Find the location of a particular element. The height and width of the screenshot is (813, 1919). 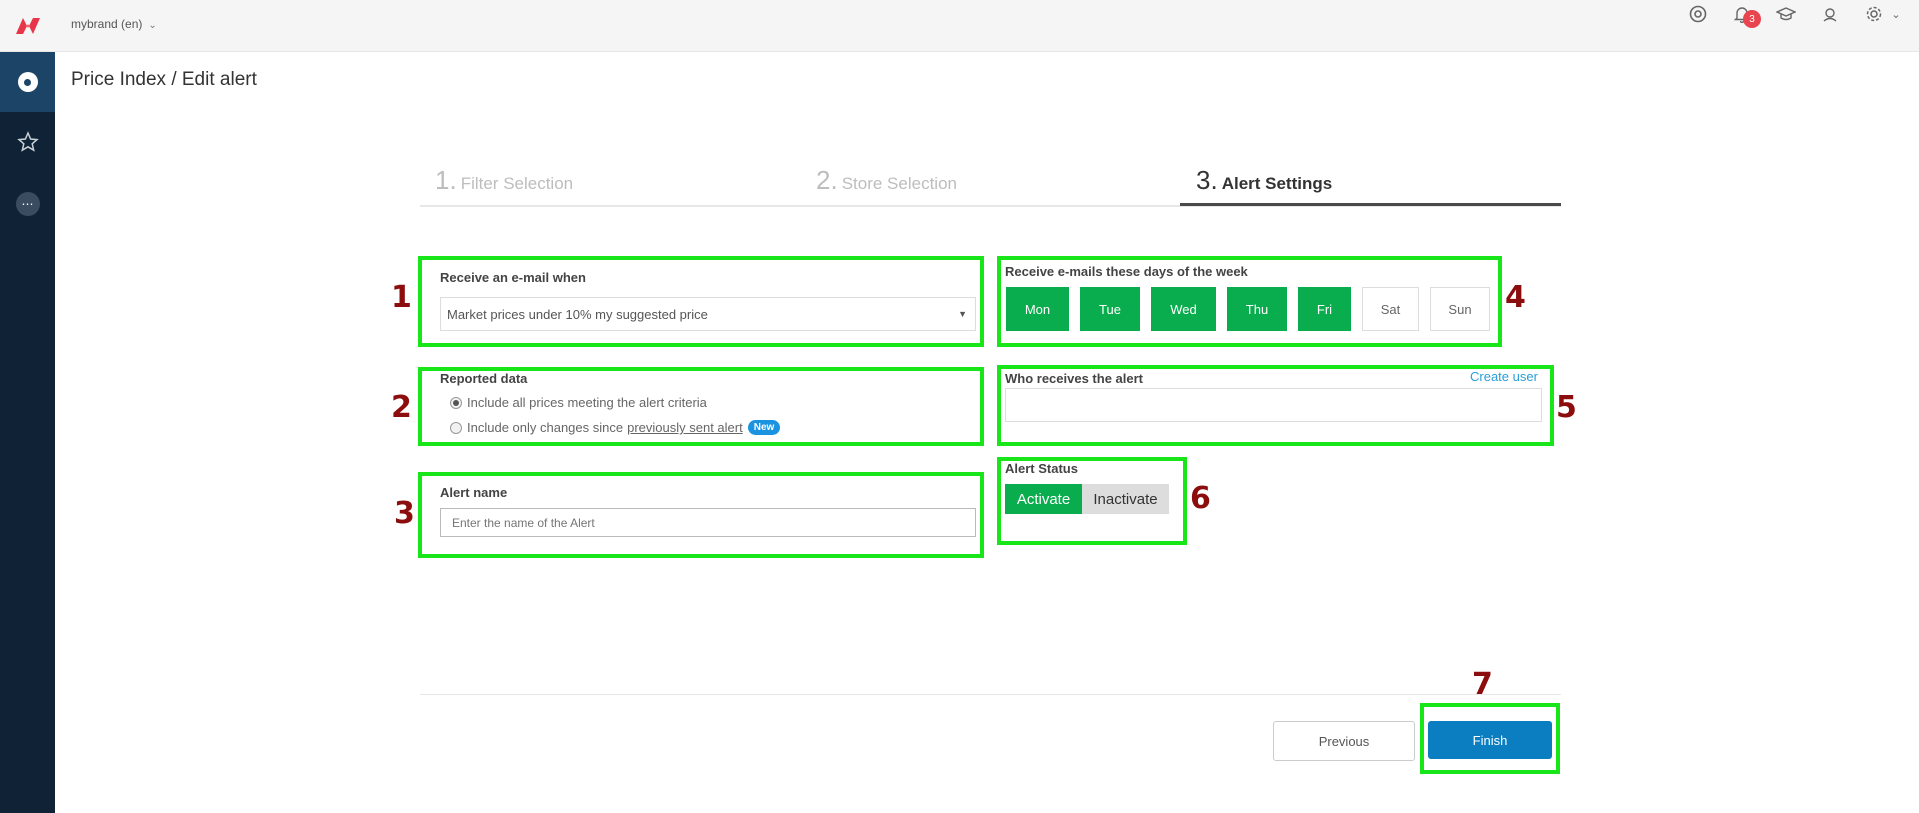

sidebar-item-favorites is located at coordinates (27, 142).